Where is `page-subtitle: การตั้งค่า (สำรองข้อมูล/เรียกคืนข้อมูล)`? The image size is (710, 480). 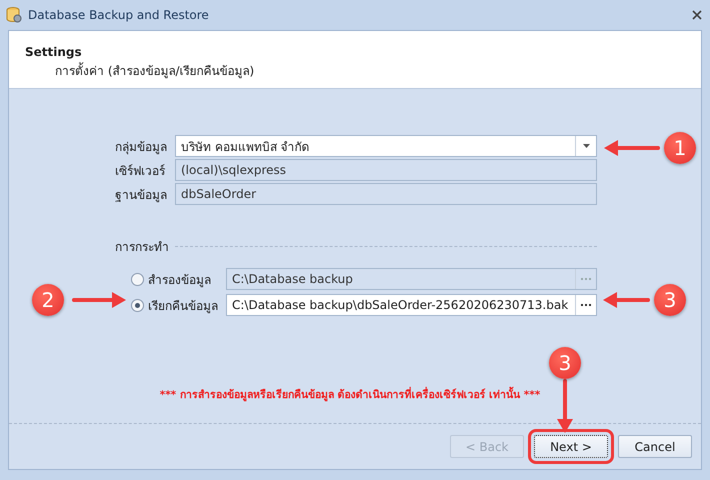 page-subtitle: การตั้งค่า (สำรองข้อมูล/เรียกคืนข้อมูล) is located at coordinates (154, 70).